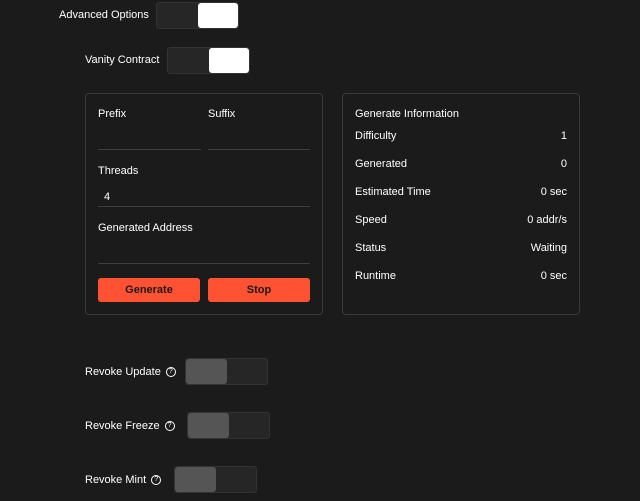  Describe the element at coordinates (461, 221) in the screenshot. I see `info-row-speed: Speed 0 addr/s` at that location.